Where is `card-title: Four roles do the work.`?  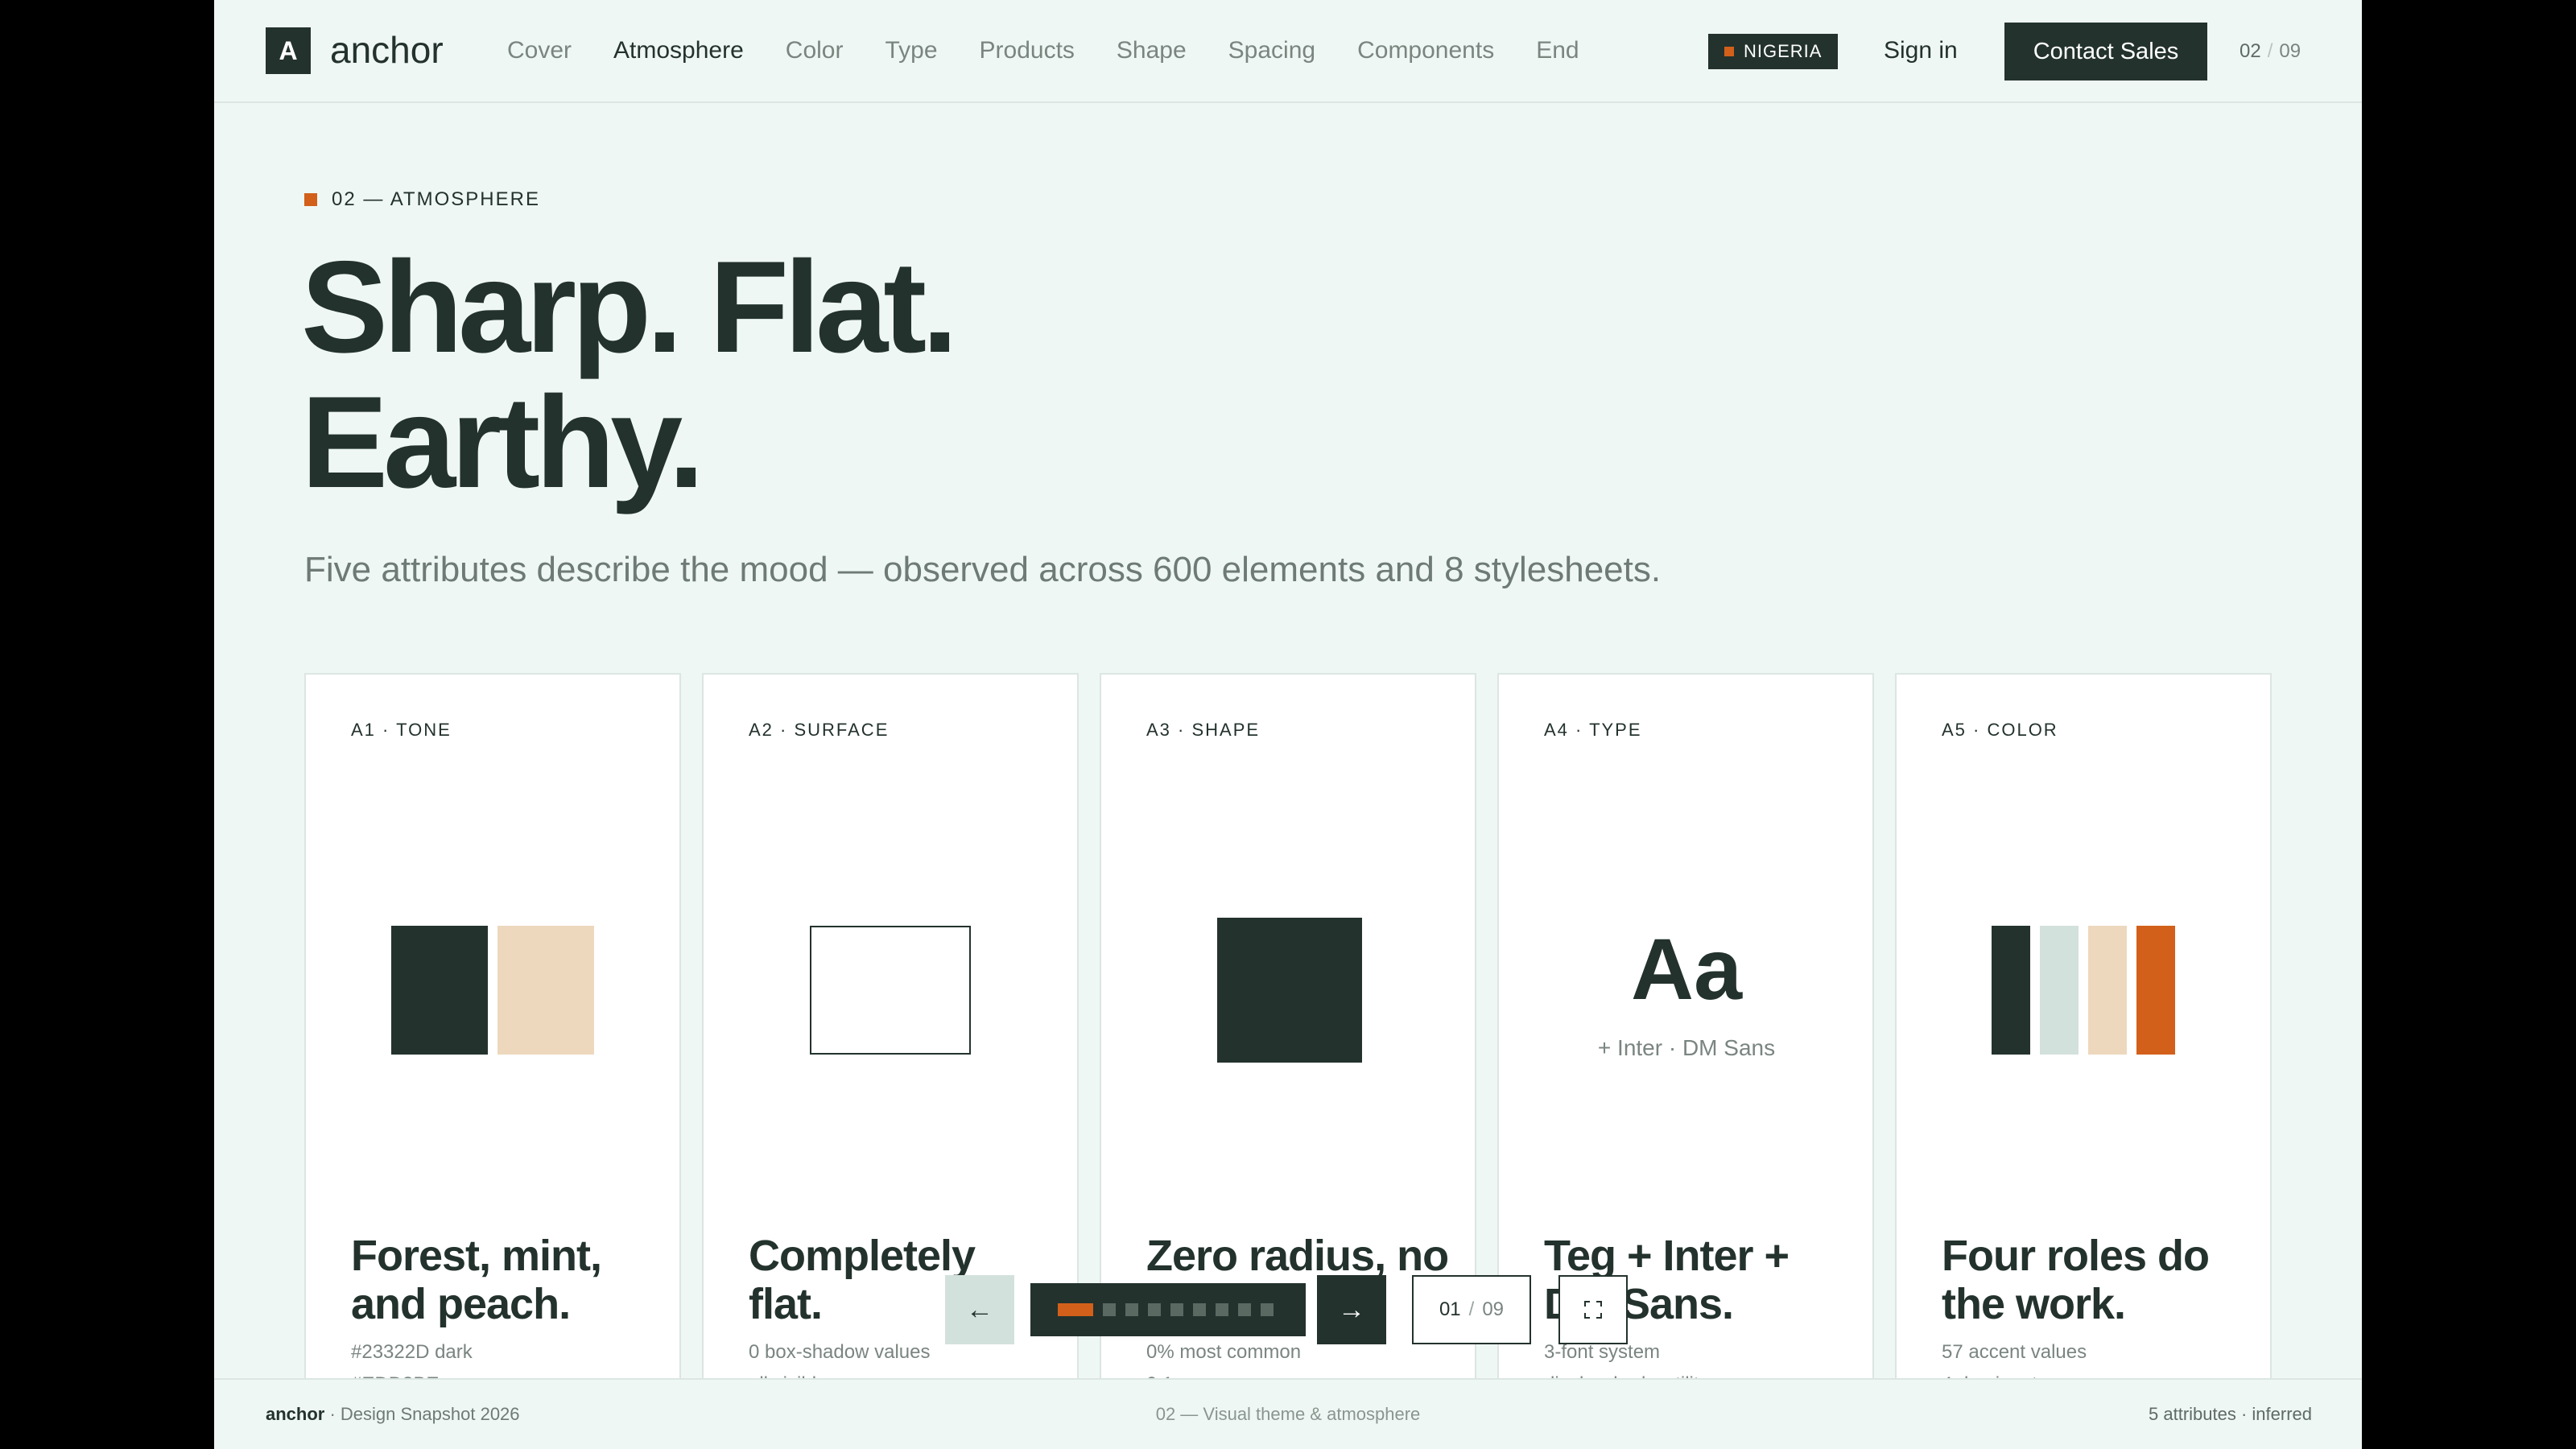 card-title: Four roles do the work. is located at coordinates (2076, 1280).